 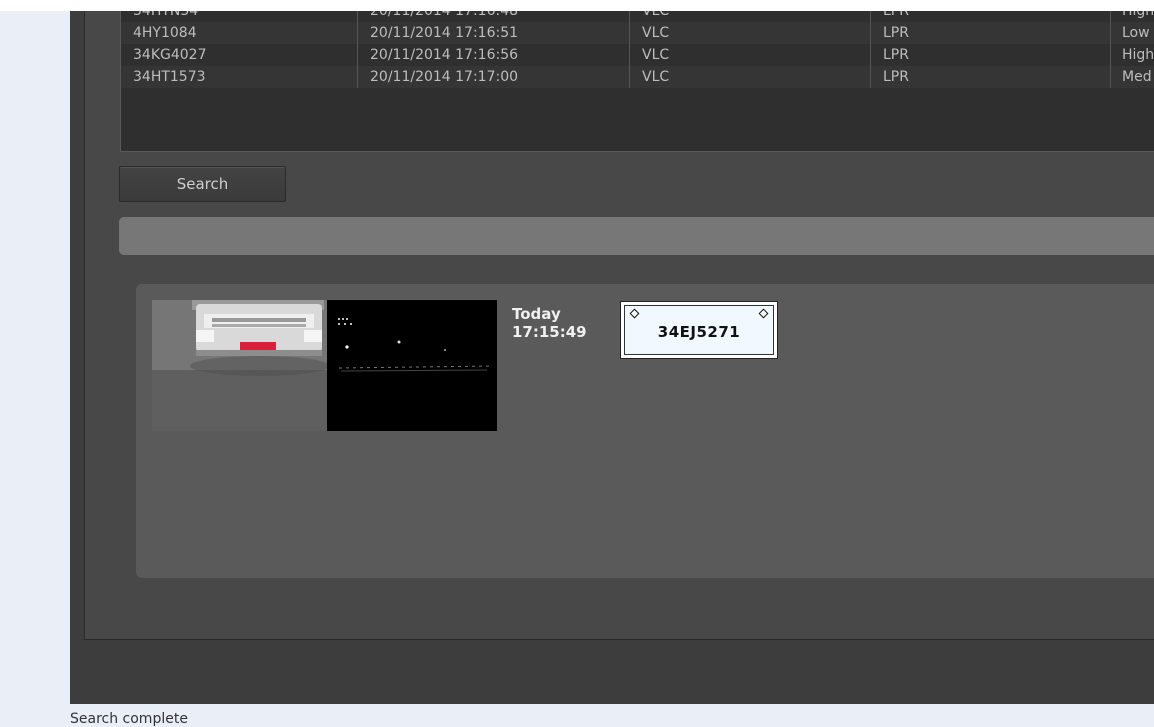 I want to click on progress-bar, so click(x=636, y=236).